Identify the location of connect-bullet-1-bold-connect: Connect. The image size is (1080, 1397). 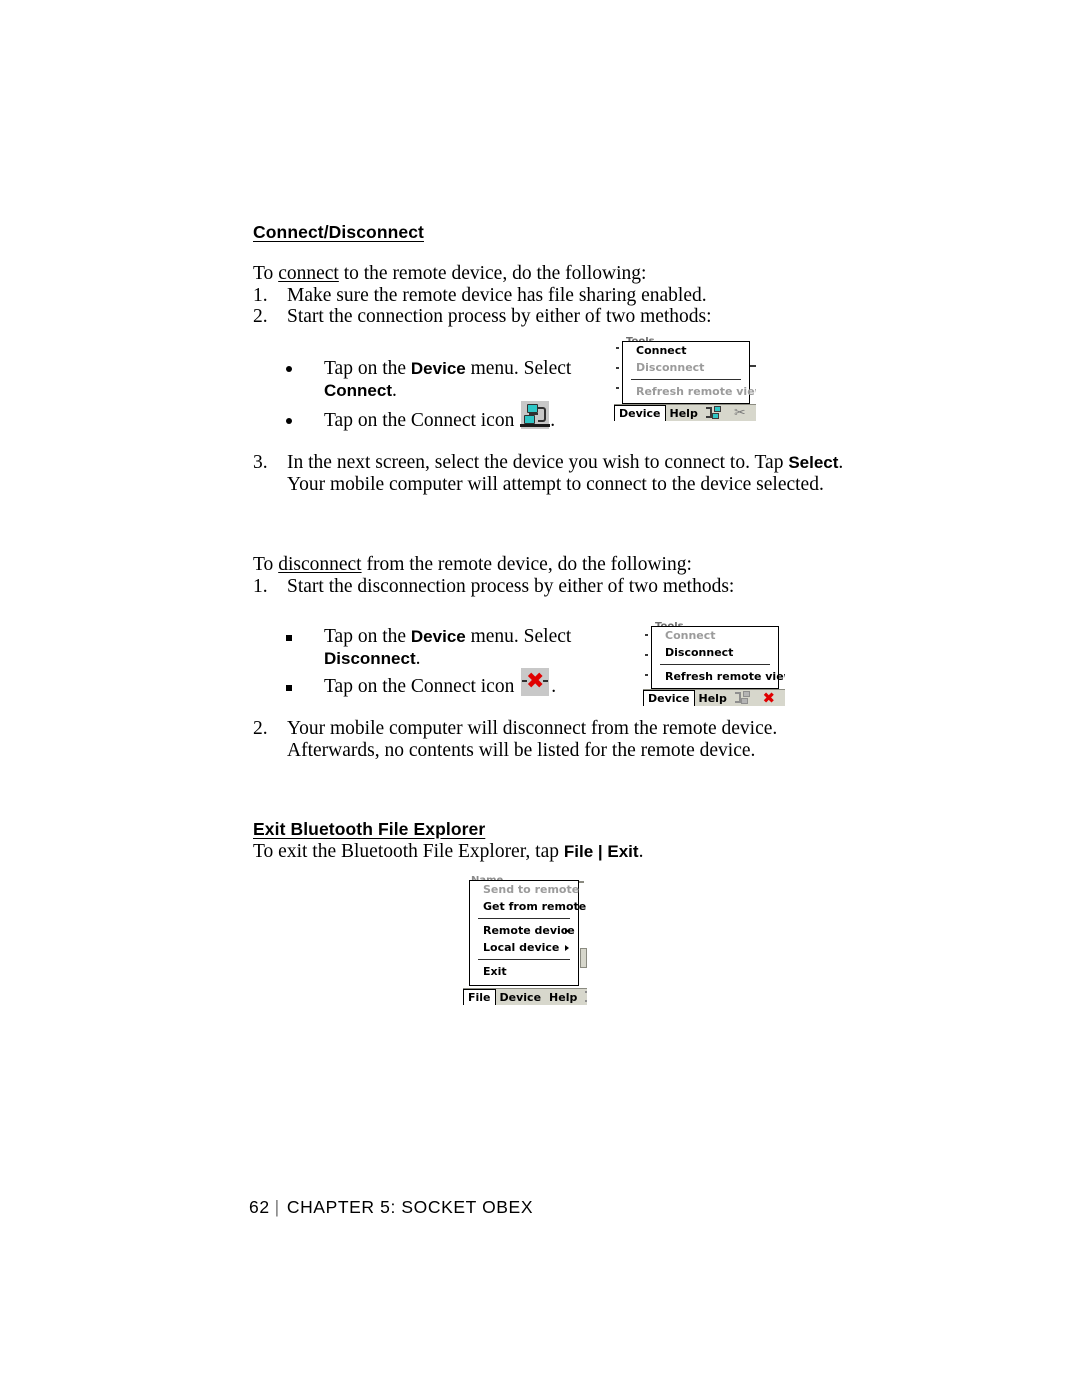
(358, 390).